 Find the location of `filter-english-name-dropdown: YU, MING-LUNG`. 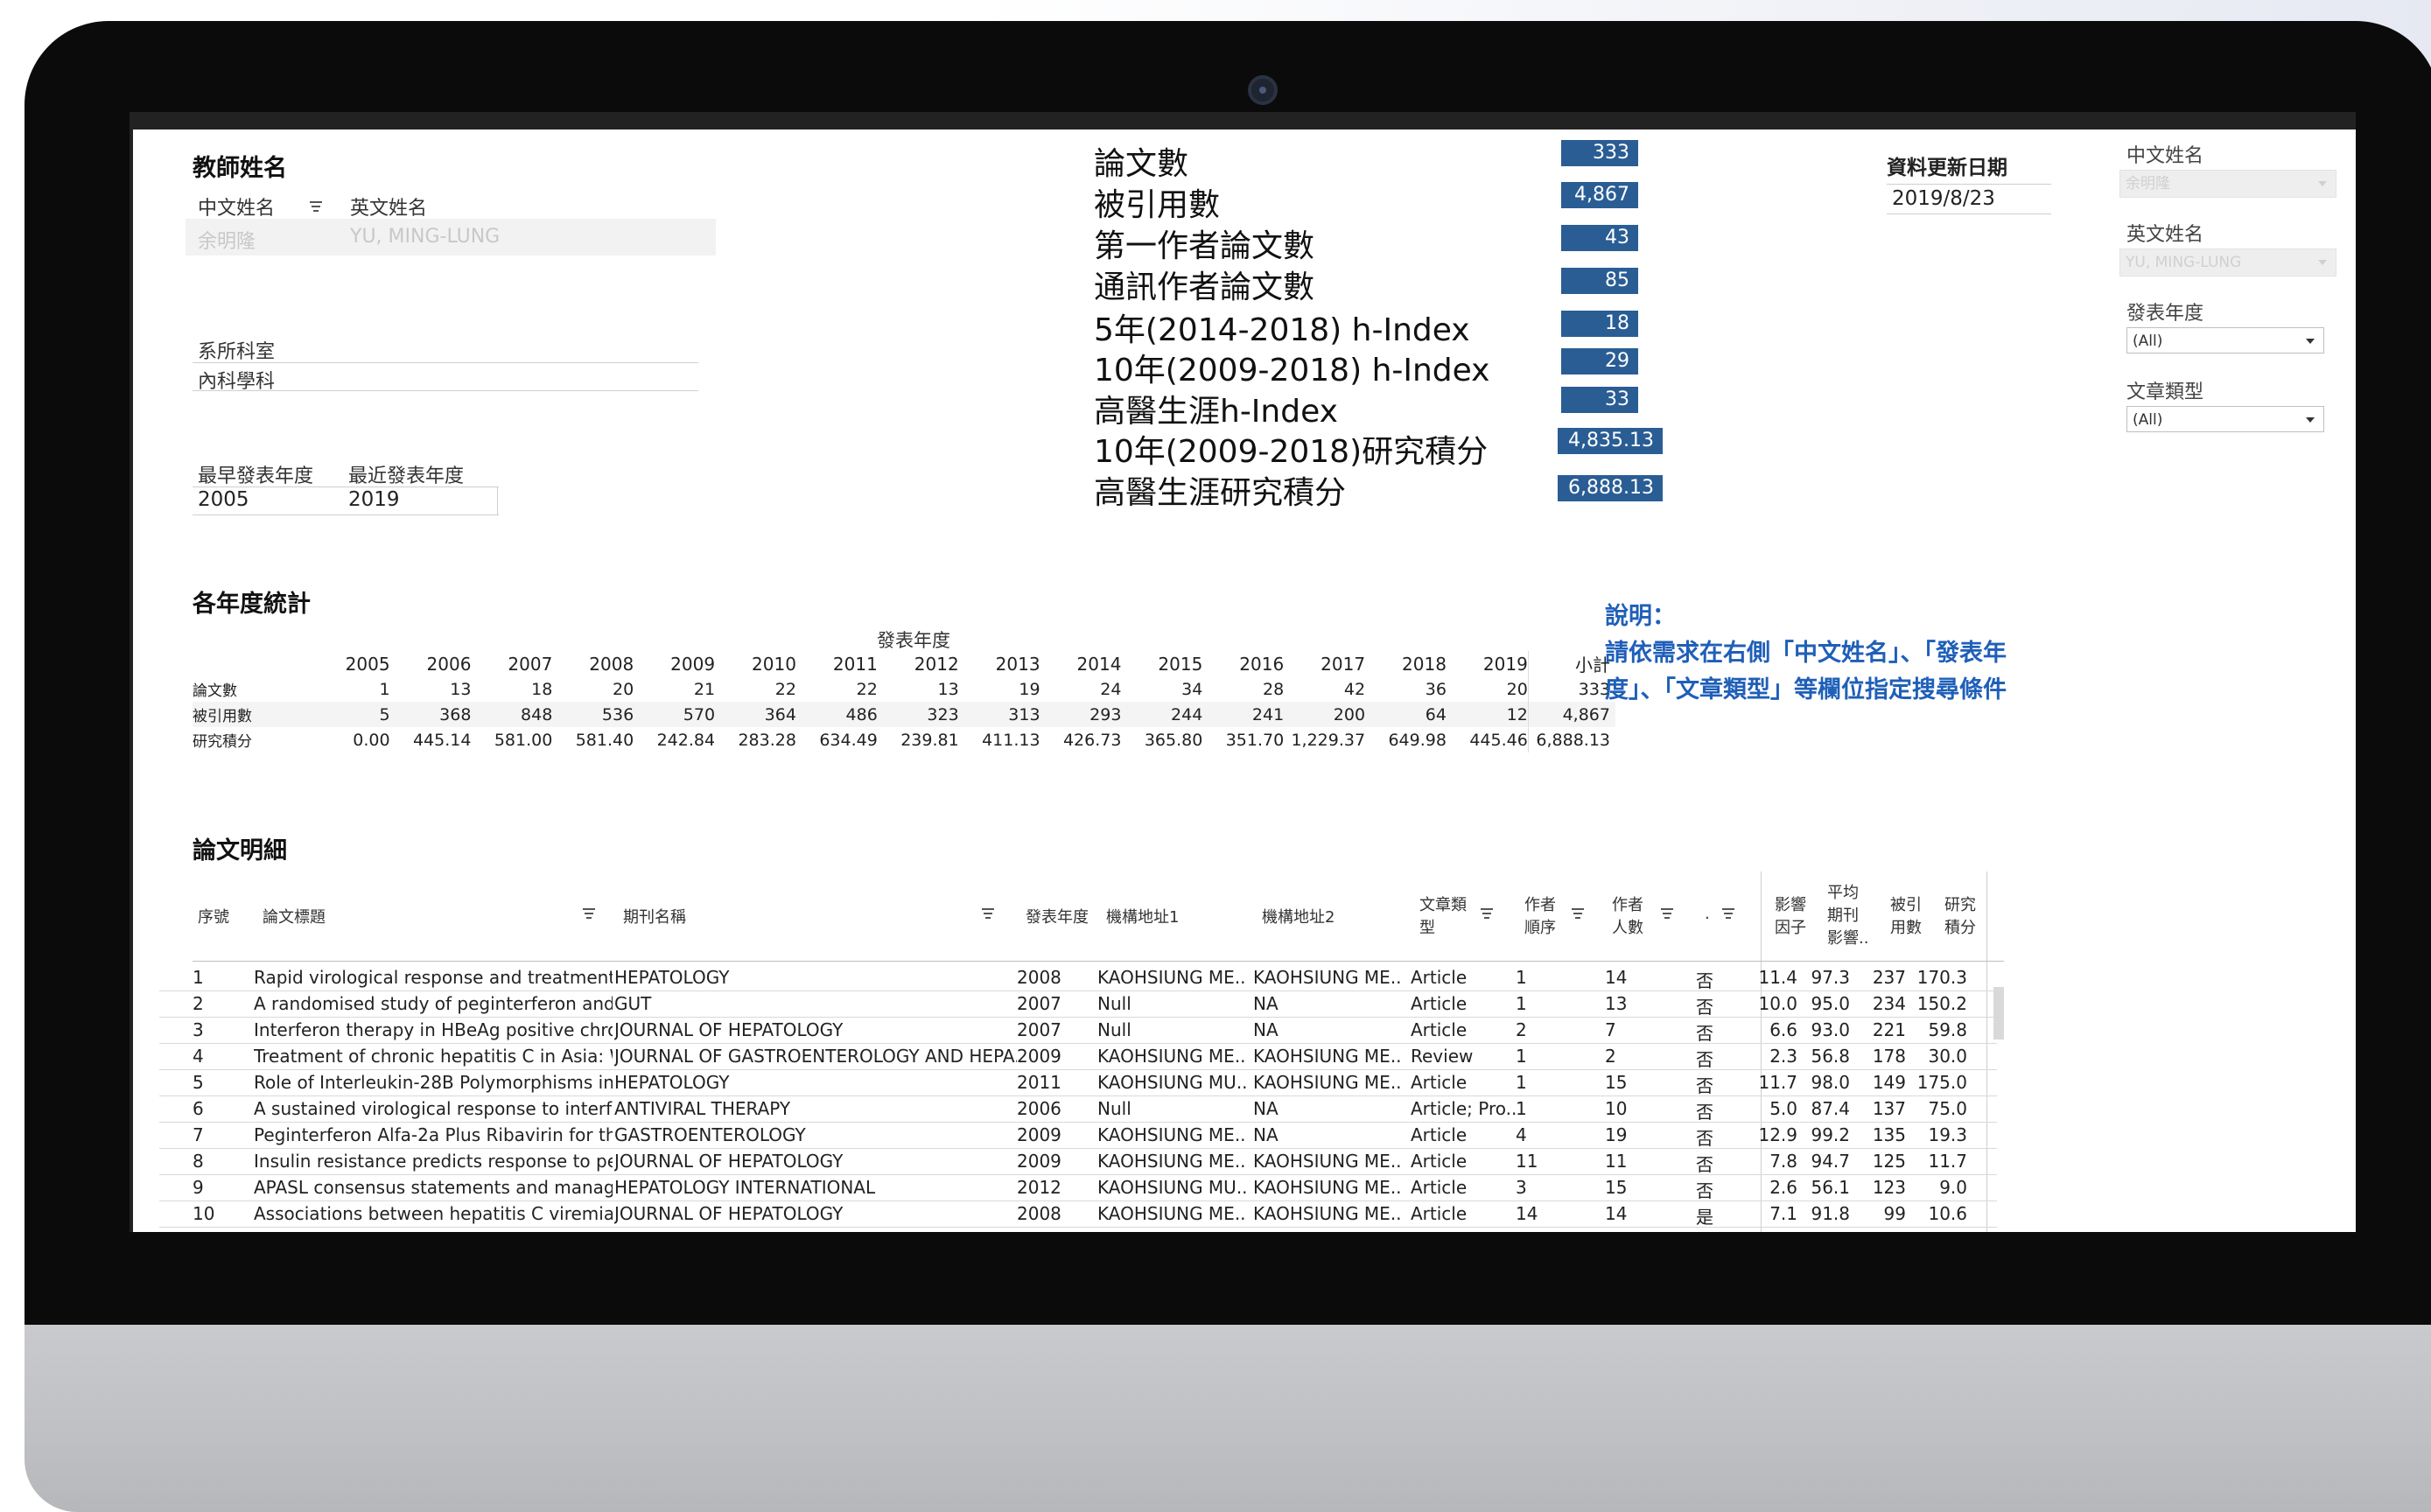

filter-english-name-dropdown: YU, MING-LUNG is located at coordinates (2227, 262).